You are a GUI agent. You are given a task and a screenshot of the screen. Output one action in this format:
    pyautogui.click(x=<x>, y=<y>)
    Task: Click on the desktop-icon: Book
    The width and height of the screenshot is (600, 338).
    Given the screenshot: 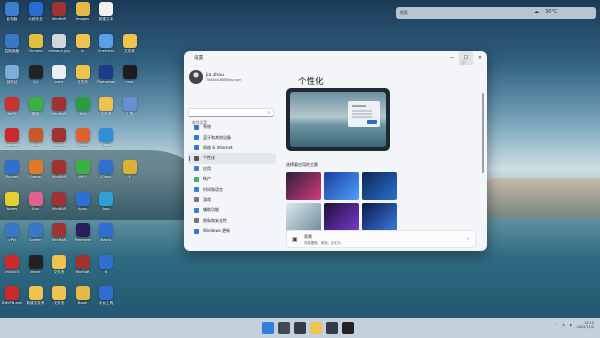 What is the action you would take?
    pyautogui.click(x=83, y=301)
    